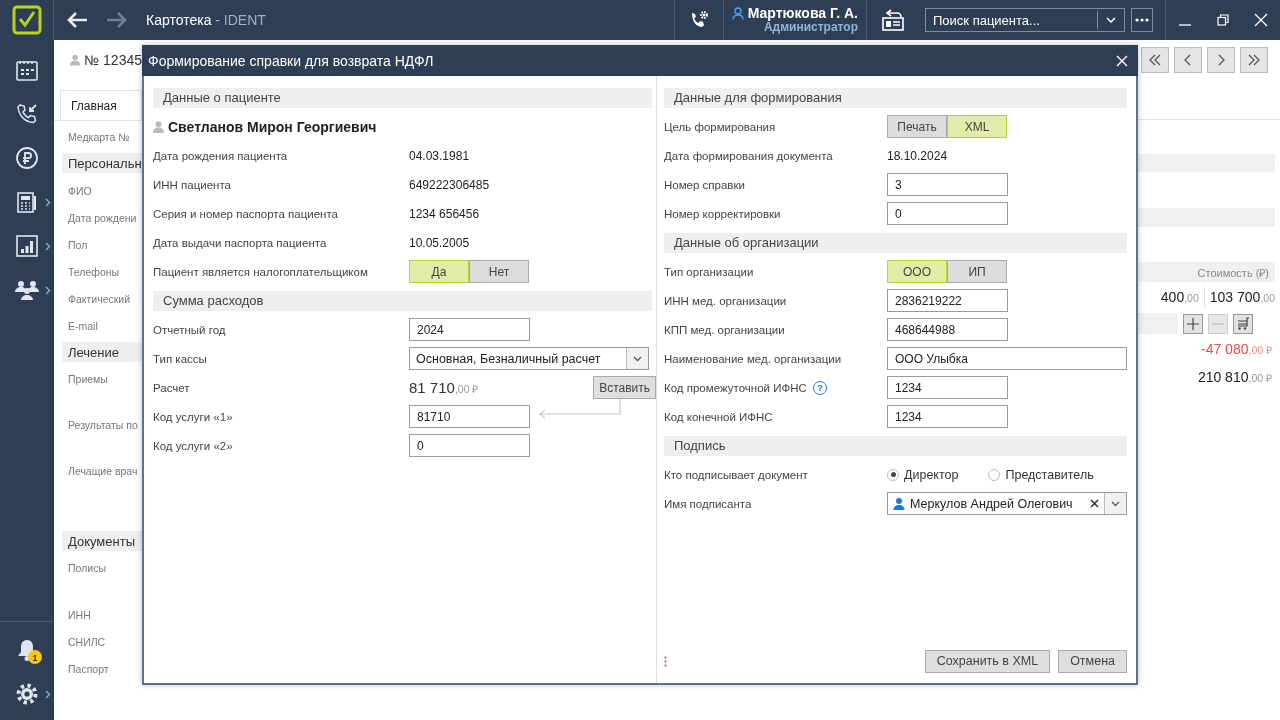 This screenshot has height=720, width=1280. Describe the element at coordinates (736, 474) in the screenshot. I see `field-label: Кто подписывает документ` at that location.